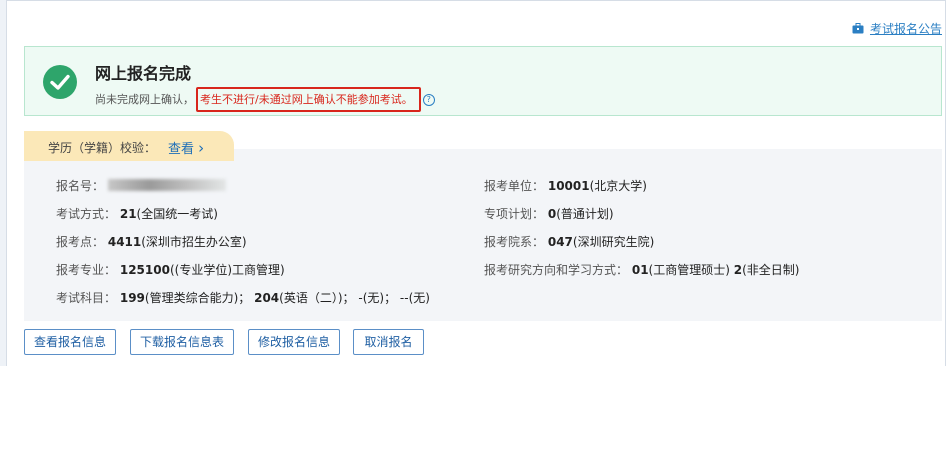  I want to click on question-circle-icon: ?, so click(428, 100).